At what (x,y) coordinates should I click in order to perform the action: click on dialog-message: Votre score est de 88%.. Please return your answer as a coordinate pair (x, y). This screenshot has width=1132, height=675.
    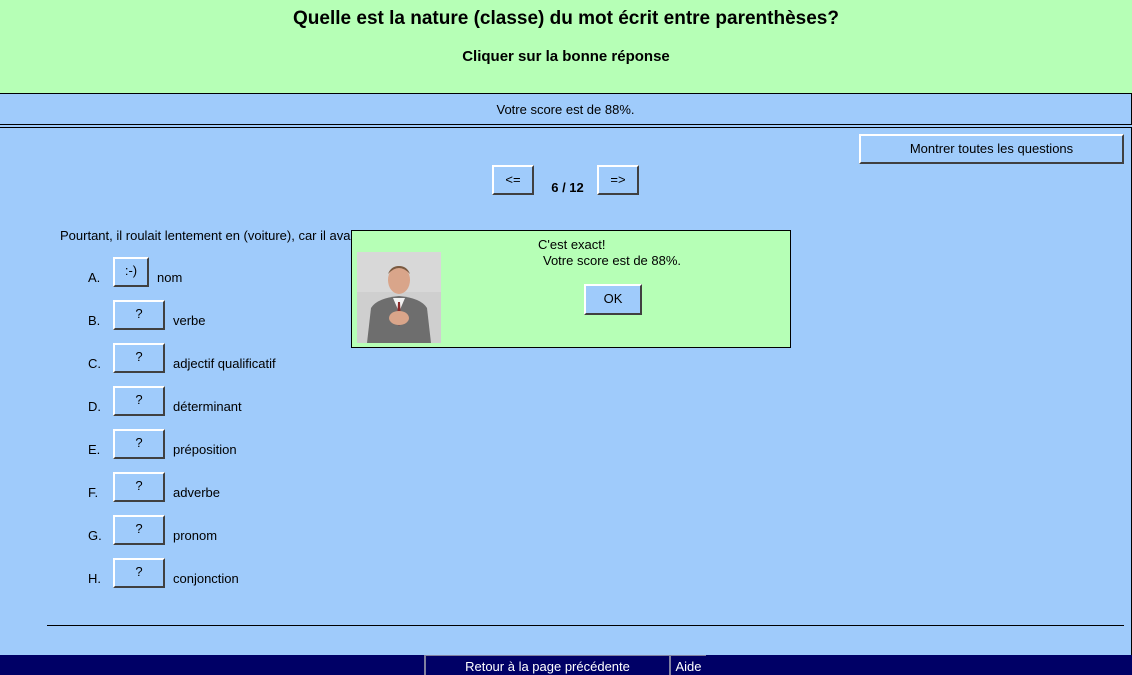
    Looking at the image, I should click on (612, 260).